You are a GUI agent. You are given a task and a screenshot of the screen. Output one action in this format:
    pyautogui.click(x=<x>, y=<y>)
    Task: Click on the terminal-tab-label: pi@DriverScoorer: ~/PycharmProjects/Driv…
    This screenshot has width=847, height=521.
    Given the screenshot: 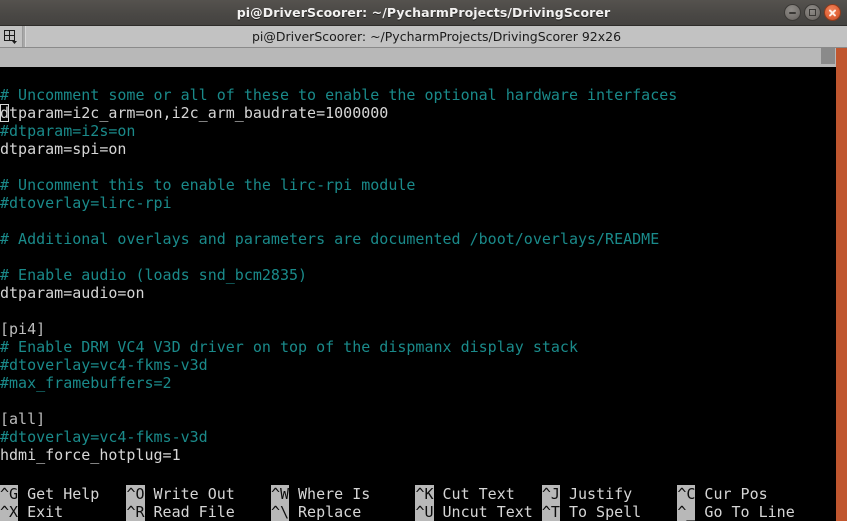 What is the action you would take?
    pyautogui.click(x=436, y=36)
    